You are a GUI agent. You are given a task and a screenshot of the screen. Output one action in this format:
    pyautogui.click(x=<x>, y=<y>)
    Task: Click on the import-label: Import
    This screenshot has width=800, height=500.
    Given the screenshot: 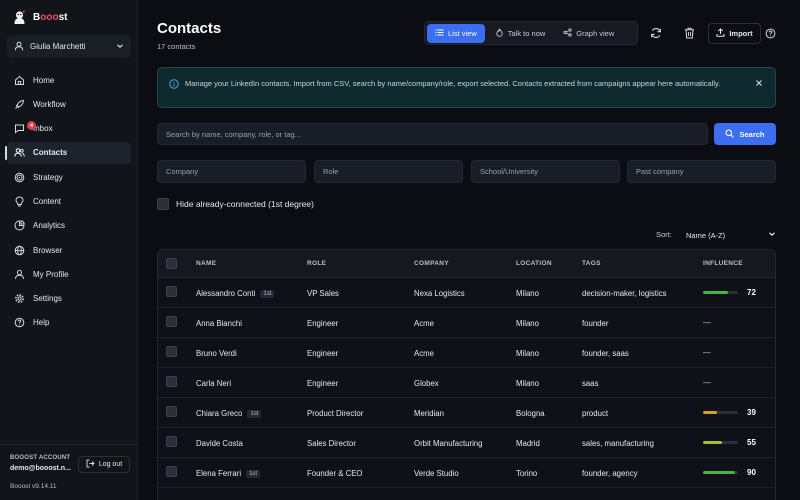 What is the action you would take?
    pyautogui.click(x=741, y=33)
    